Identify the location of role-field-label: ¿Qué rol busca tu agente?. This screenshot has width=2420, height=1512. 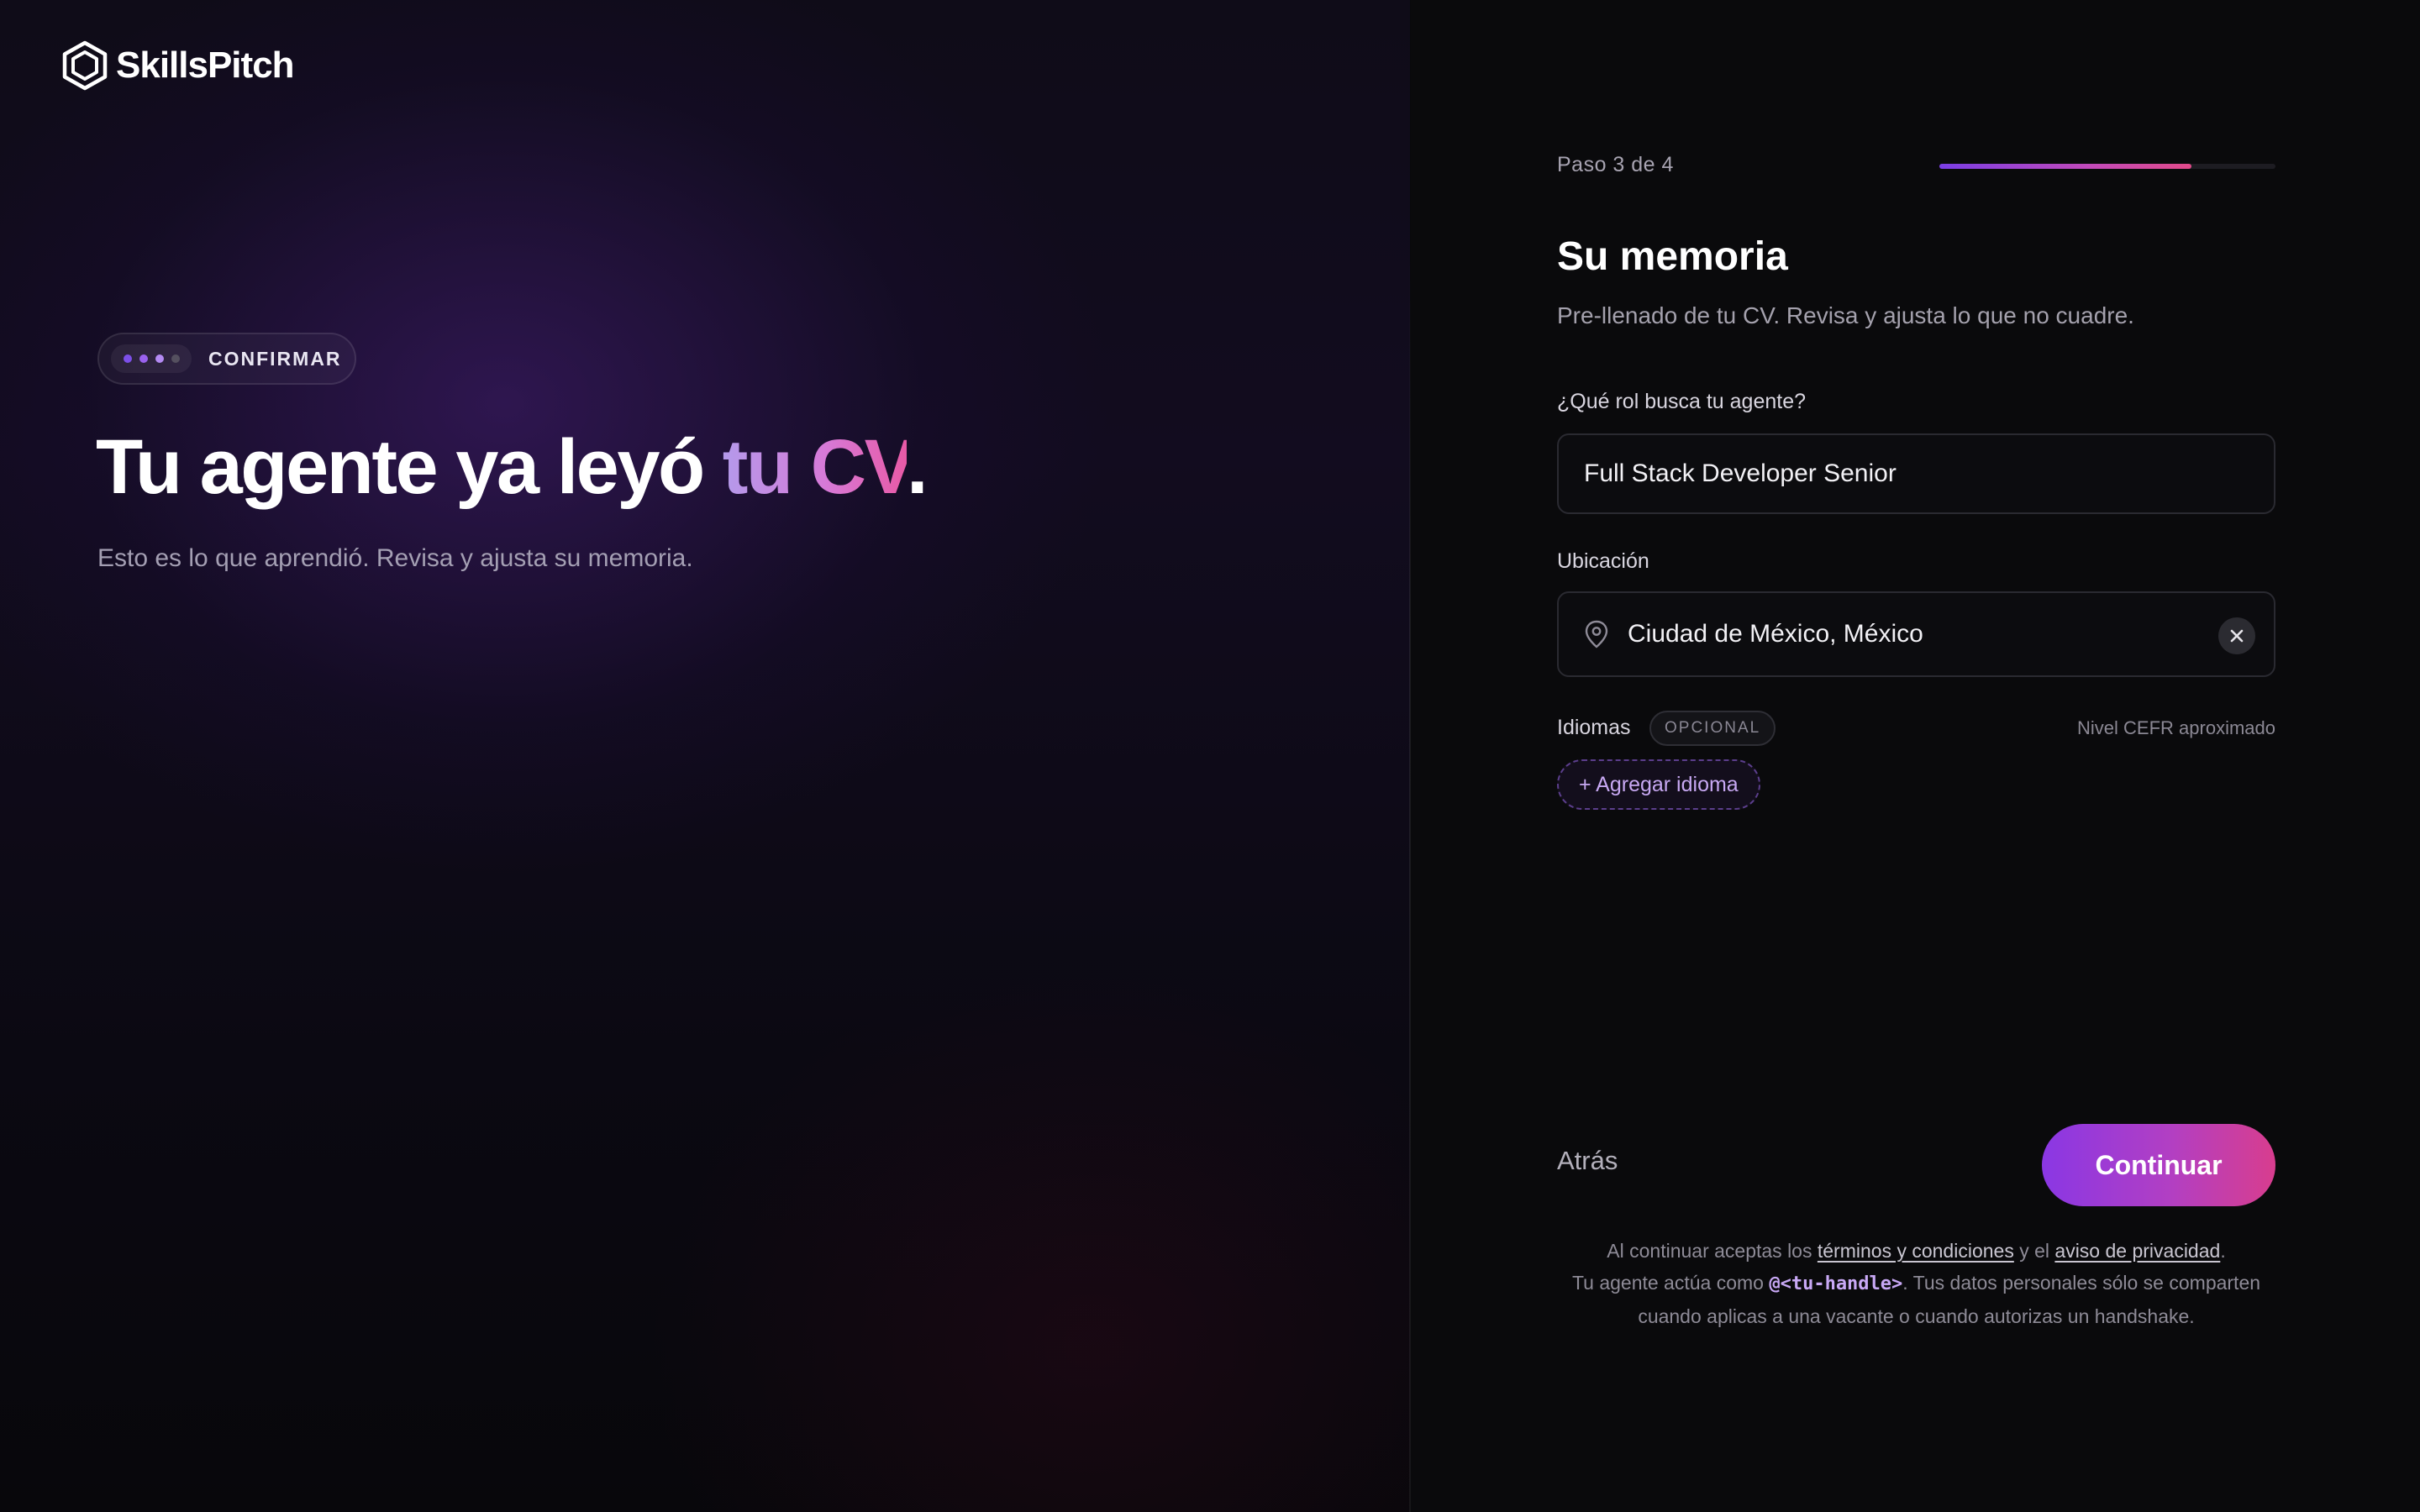
(1682, 401).